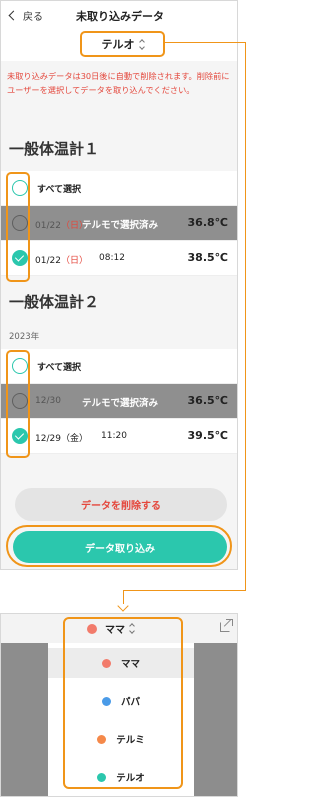 The image size is (320, 797). I want to click on user-dropdown-highlight, so click(123, 703).